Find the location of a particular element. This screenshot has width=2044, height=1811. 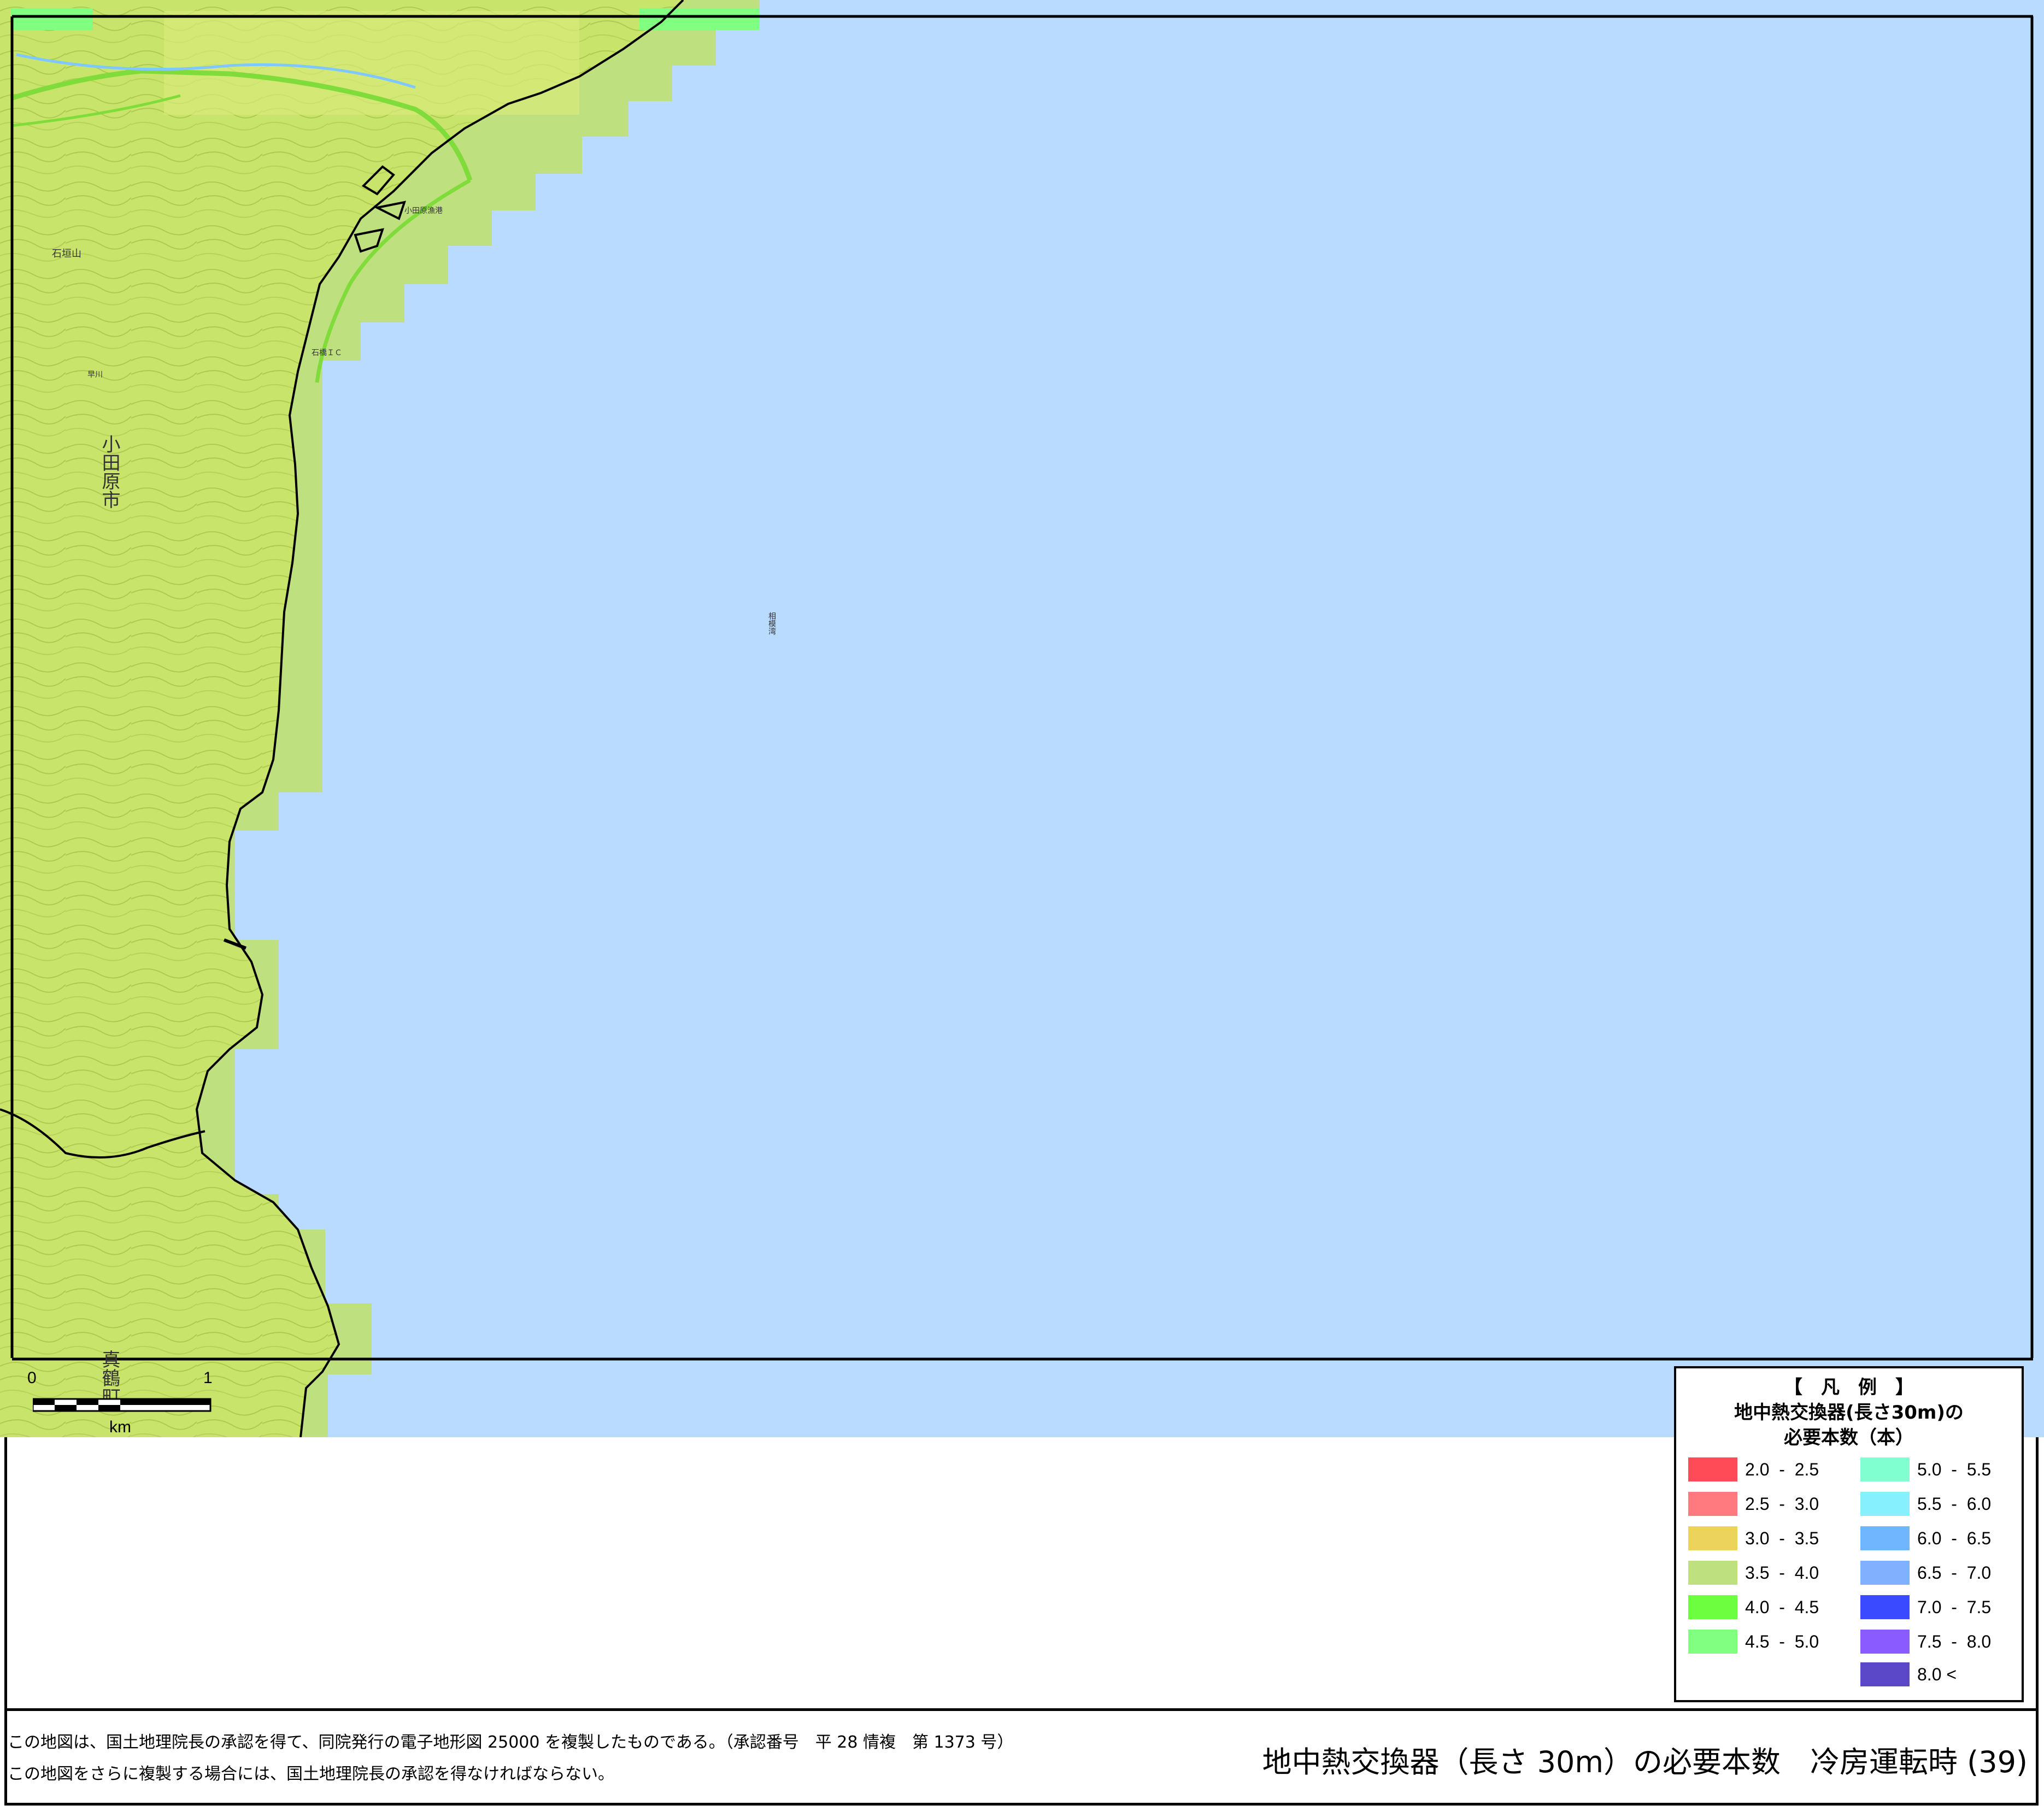

scale-unit-label: km is located at coordinates (120, 1427).